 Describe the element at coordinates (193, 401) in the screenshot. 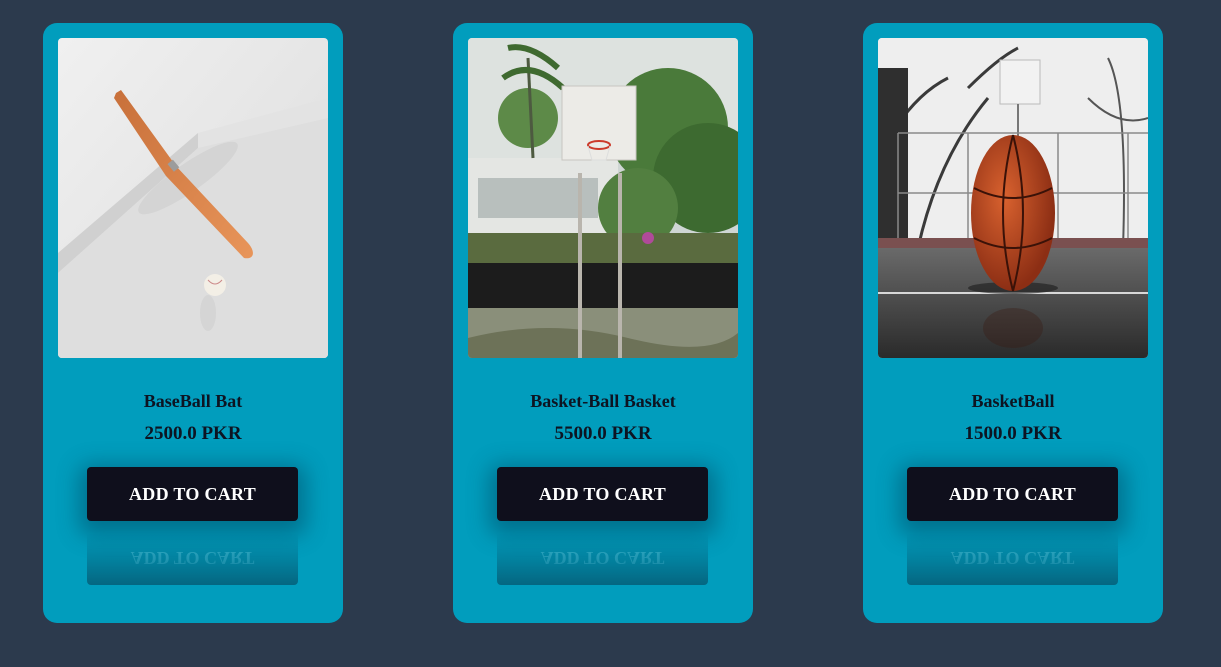

I see `product-name: BaseBall Bat` at that location.